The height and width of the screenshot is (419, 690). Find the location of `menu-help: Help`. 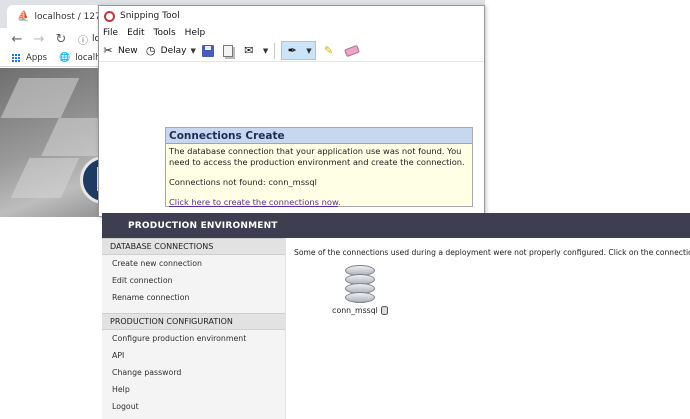

menu-help: Help is located at coordinates (195, 33).